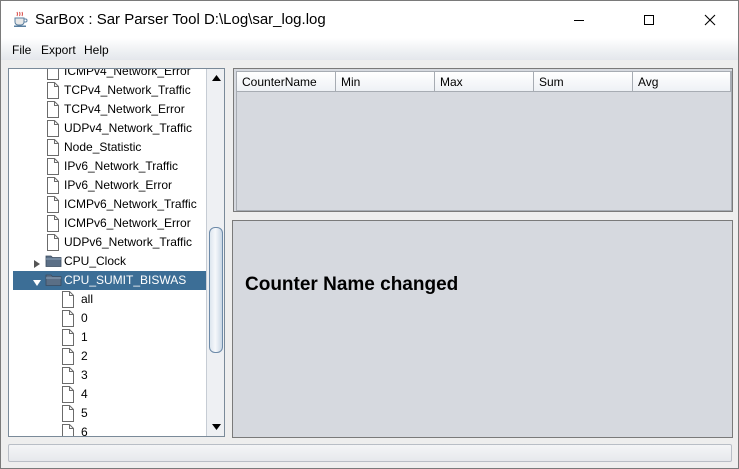 The height and width of the screenshot is (469, 739). I want to click on tree-leaf-node: UDPv6_Network_Traffic, so click(107, 242).